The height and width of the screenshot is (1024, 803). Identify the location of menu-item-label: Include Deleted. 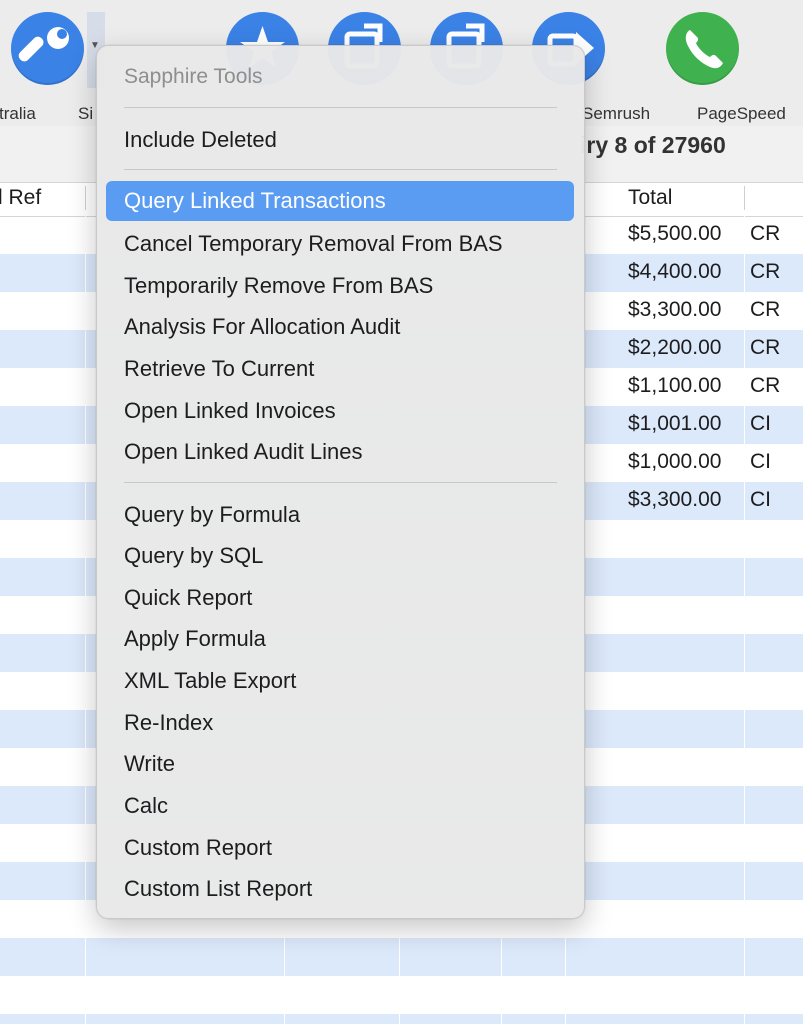
(200, 139).